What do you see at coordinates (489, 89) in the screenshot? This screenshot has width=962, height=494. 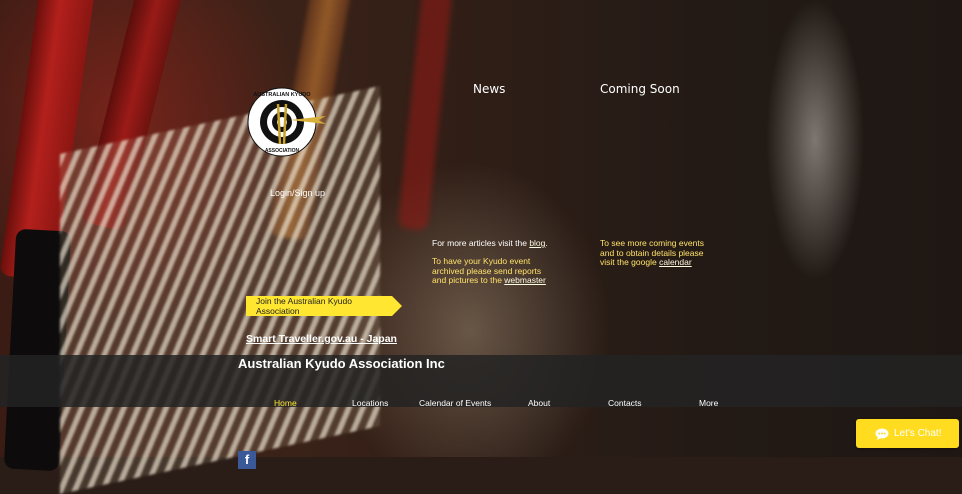 I see `nav-news: News` at bounding box center [489, 89].